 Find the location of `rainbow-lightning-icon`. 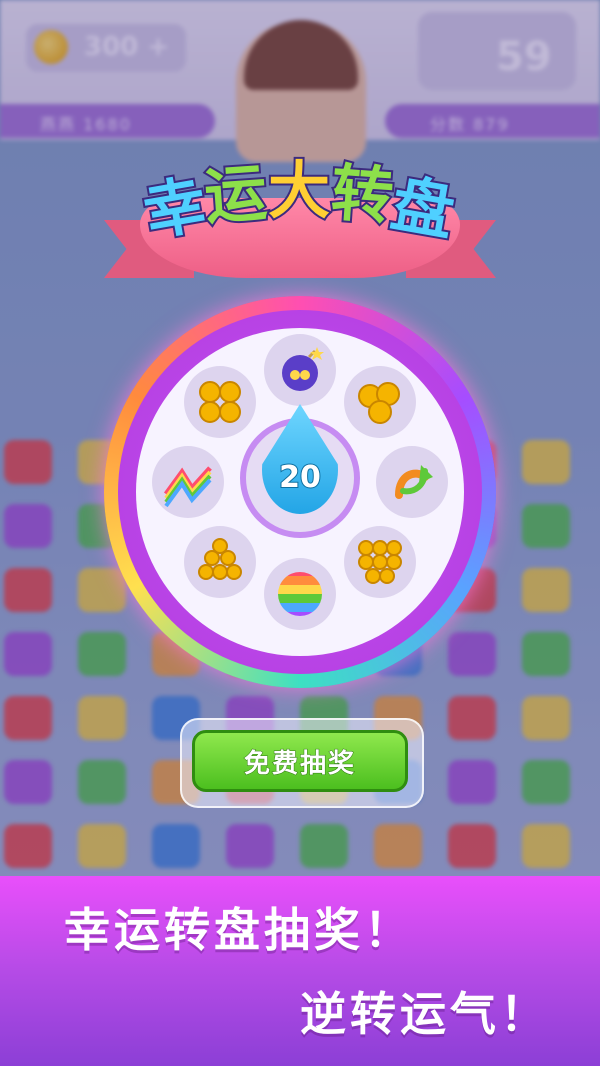

rainbow-lightning-icon is located at coordinates (188, 482).